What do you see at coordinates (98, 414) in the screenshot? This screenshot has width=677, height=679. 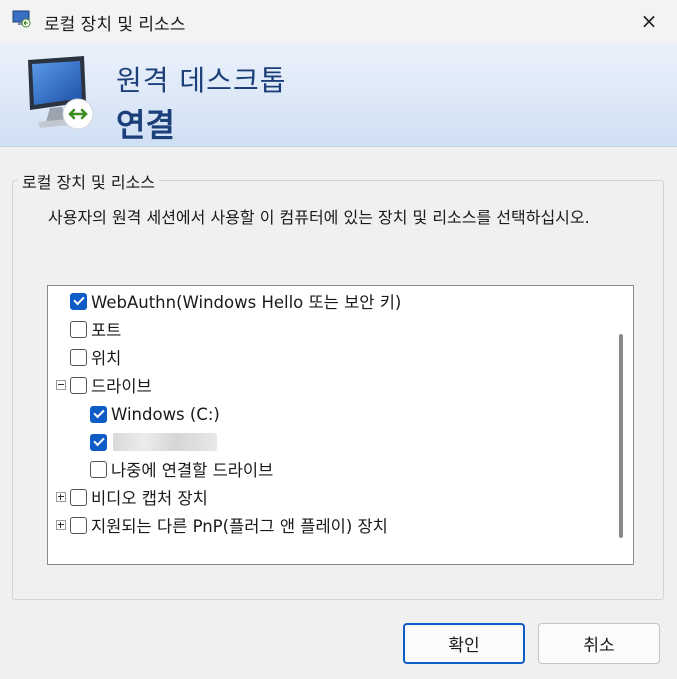 I see `drive-c-checkbox` at bounding box center [98, 414].